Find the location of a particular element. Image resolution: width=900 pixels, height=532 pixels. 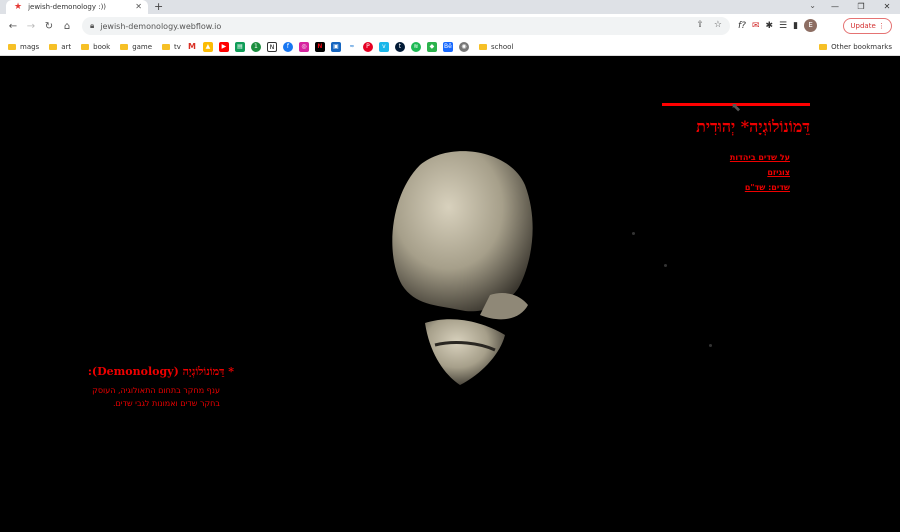

update-button: Update ⋮ is located at coordinates (867, 26).